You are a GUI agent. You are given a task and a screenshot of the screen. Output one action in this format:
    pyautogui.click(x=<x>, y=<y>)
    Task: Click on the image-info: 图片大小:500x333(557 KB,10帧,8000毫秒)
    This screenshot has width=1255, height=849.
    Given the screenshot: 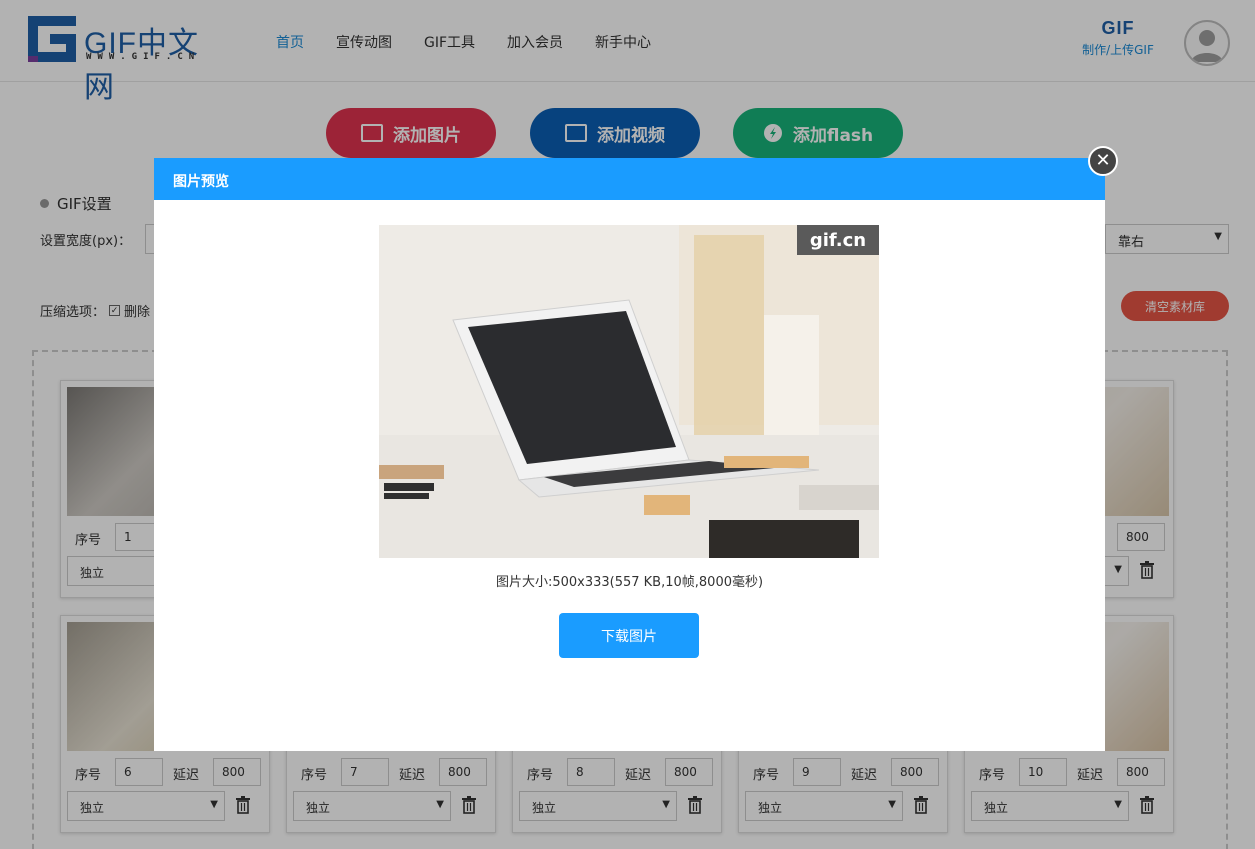 What is the action you would take?
    pyautogui.click(x=629, y=582)
    